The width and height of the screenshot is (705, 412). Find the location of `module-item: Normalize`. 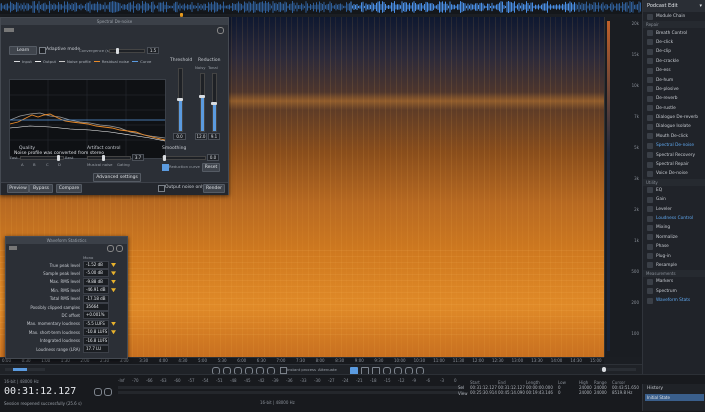

module-item: Normalize is located at coordinates (674, 237).